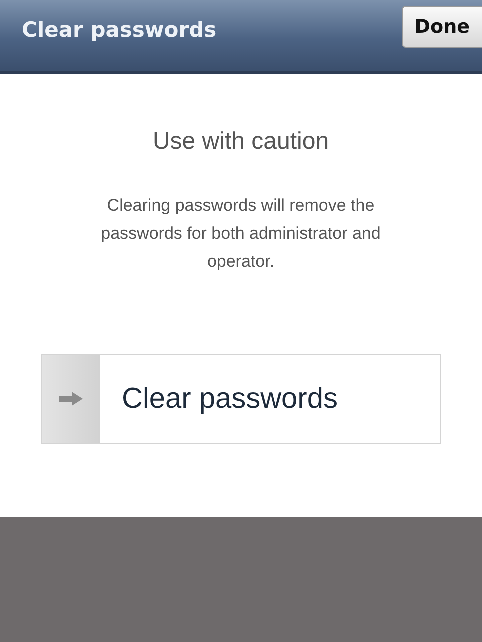 The width and height of the screenshot is (482, 642). Describe the element at coordinates (241, 399) in the screenshot. I see `clear-passwords-button: Clear passwords` at that location.